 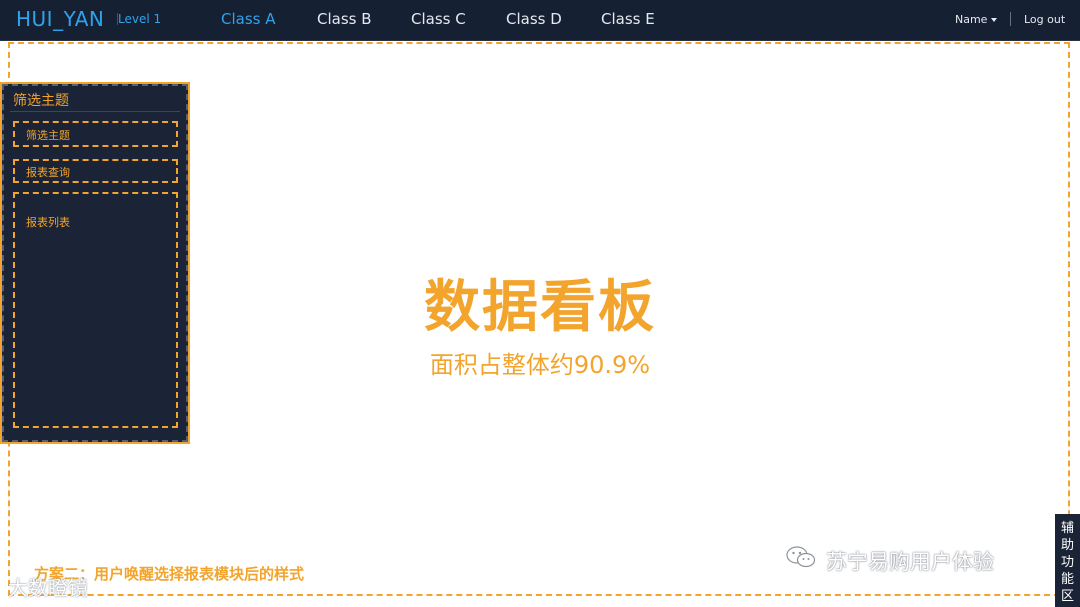 I want to click on nav-tab-class-d: Class D, so click(x=534, y=19).